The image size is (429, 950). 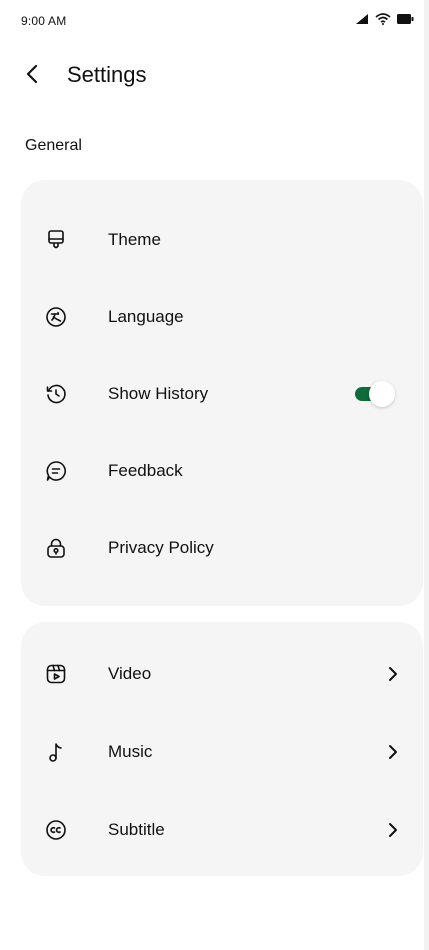 I want to click on video-icon, so click(x=56, y=674).